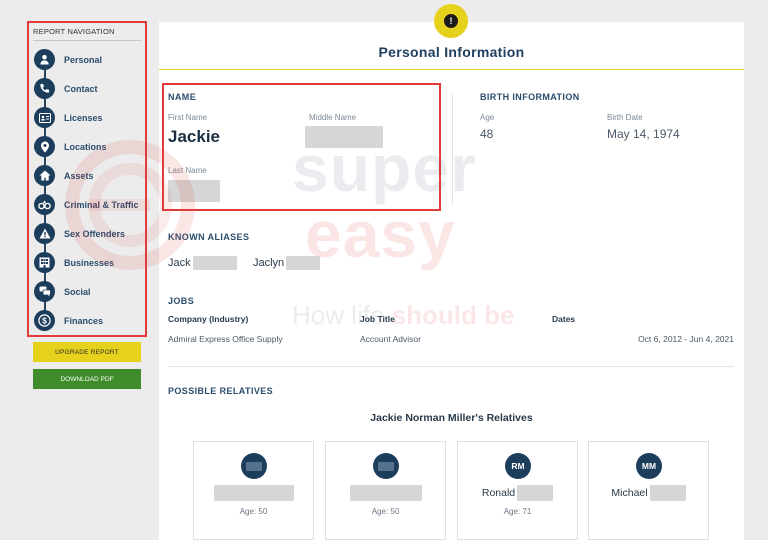 The height and width of the screenshot is (540, 768). I want to click on job-company: Admiral Express Office Supply, so click(225, 339).